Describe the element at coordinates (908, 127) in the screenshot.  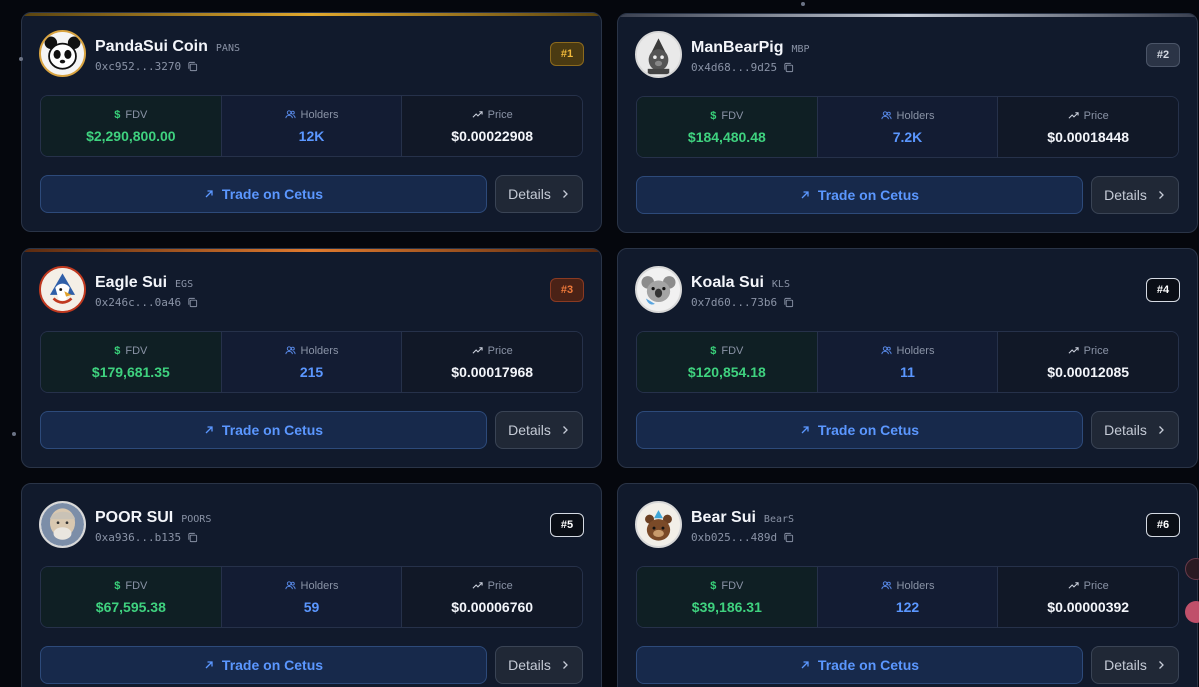
I see `holders-stat: Holders 7.2K` at that location.